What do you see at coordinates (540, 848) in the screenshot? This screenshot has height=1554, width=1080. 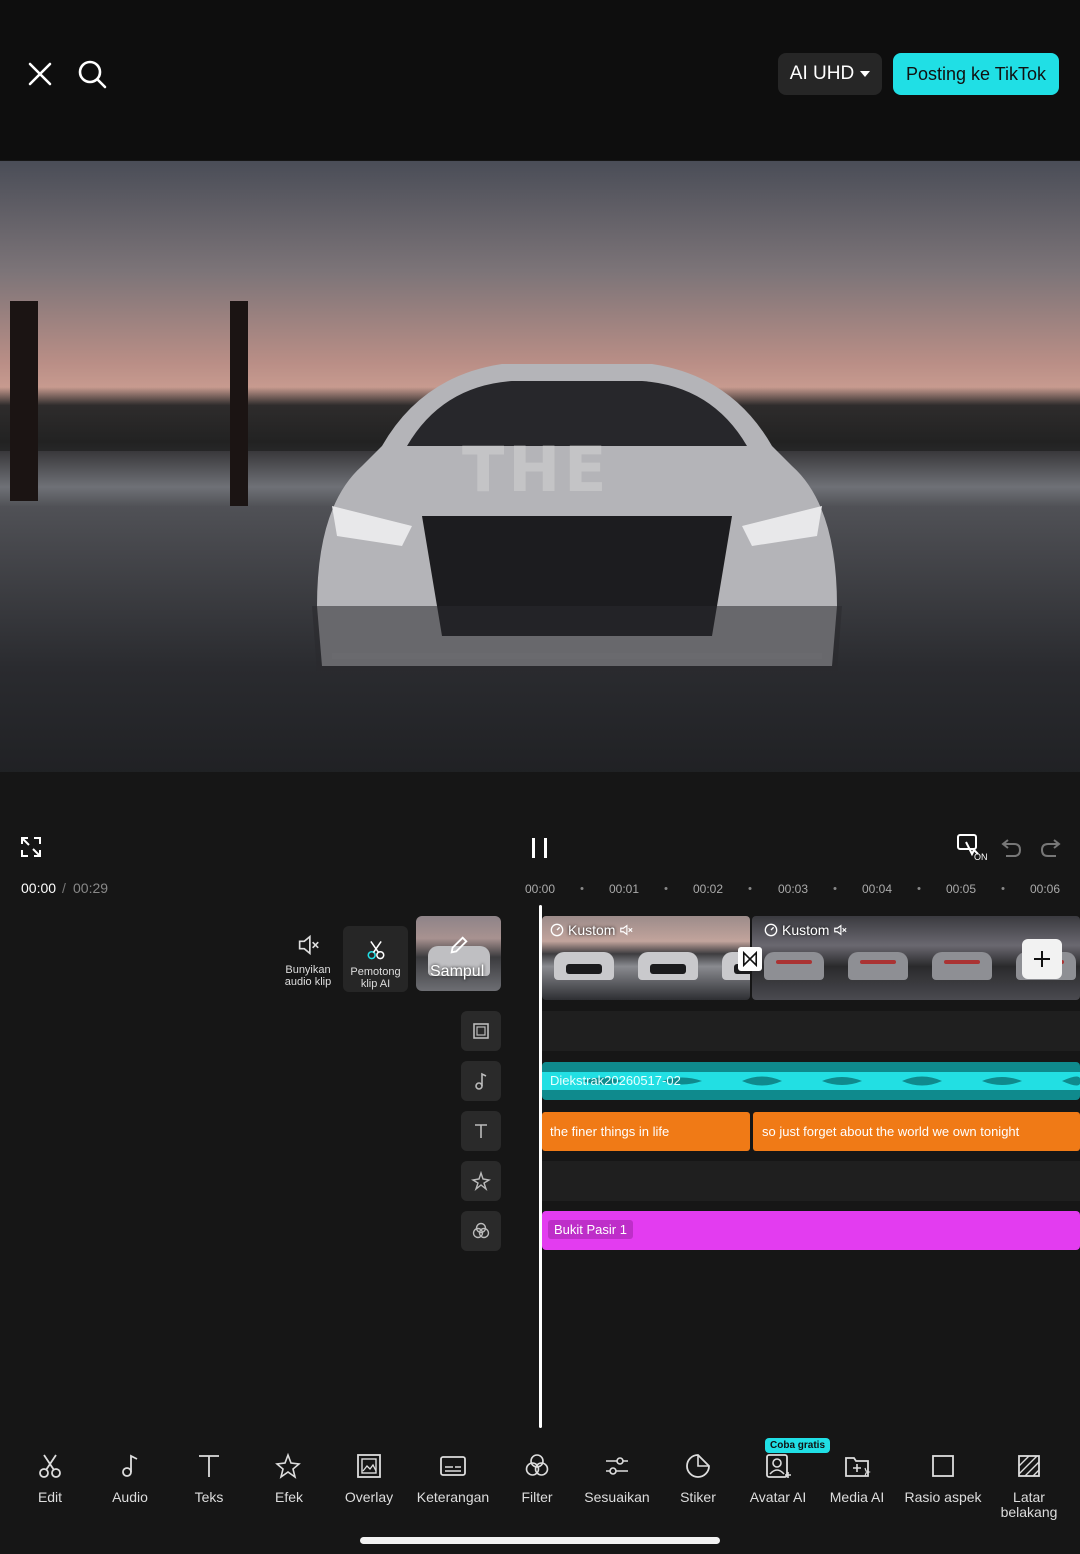 I see `pause-icon` at bounding box center [540, 848].